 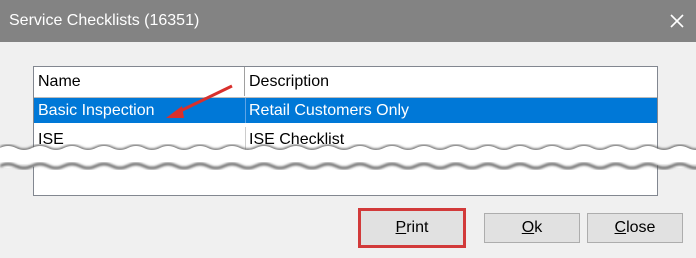 I want to click on row-name: Basic Inspection, so click(x=96, y=110).